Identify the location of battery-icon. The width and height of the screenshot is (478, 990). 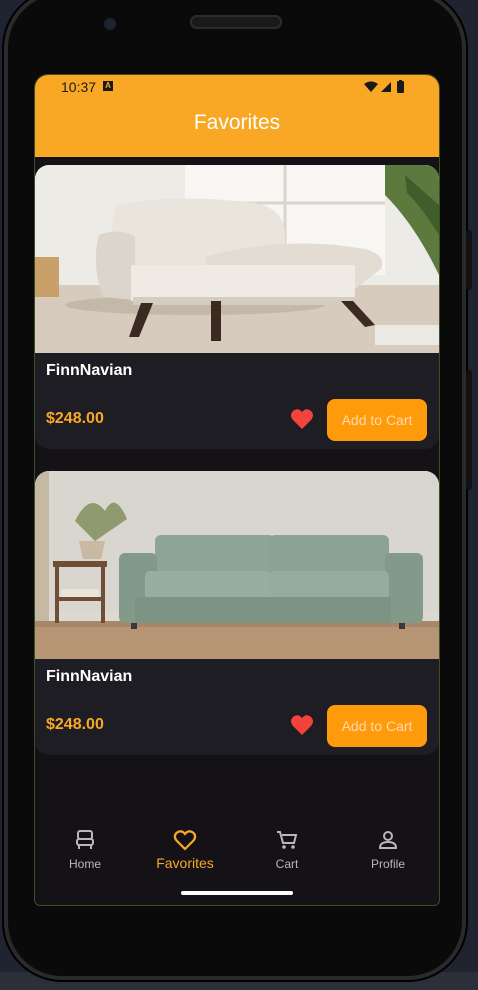
(400, 87).